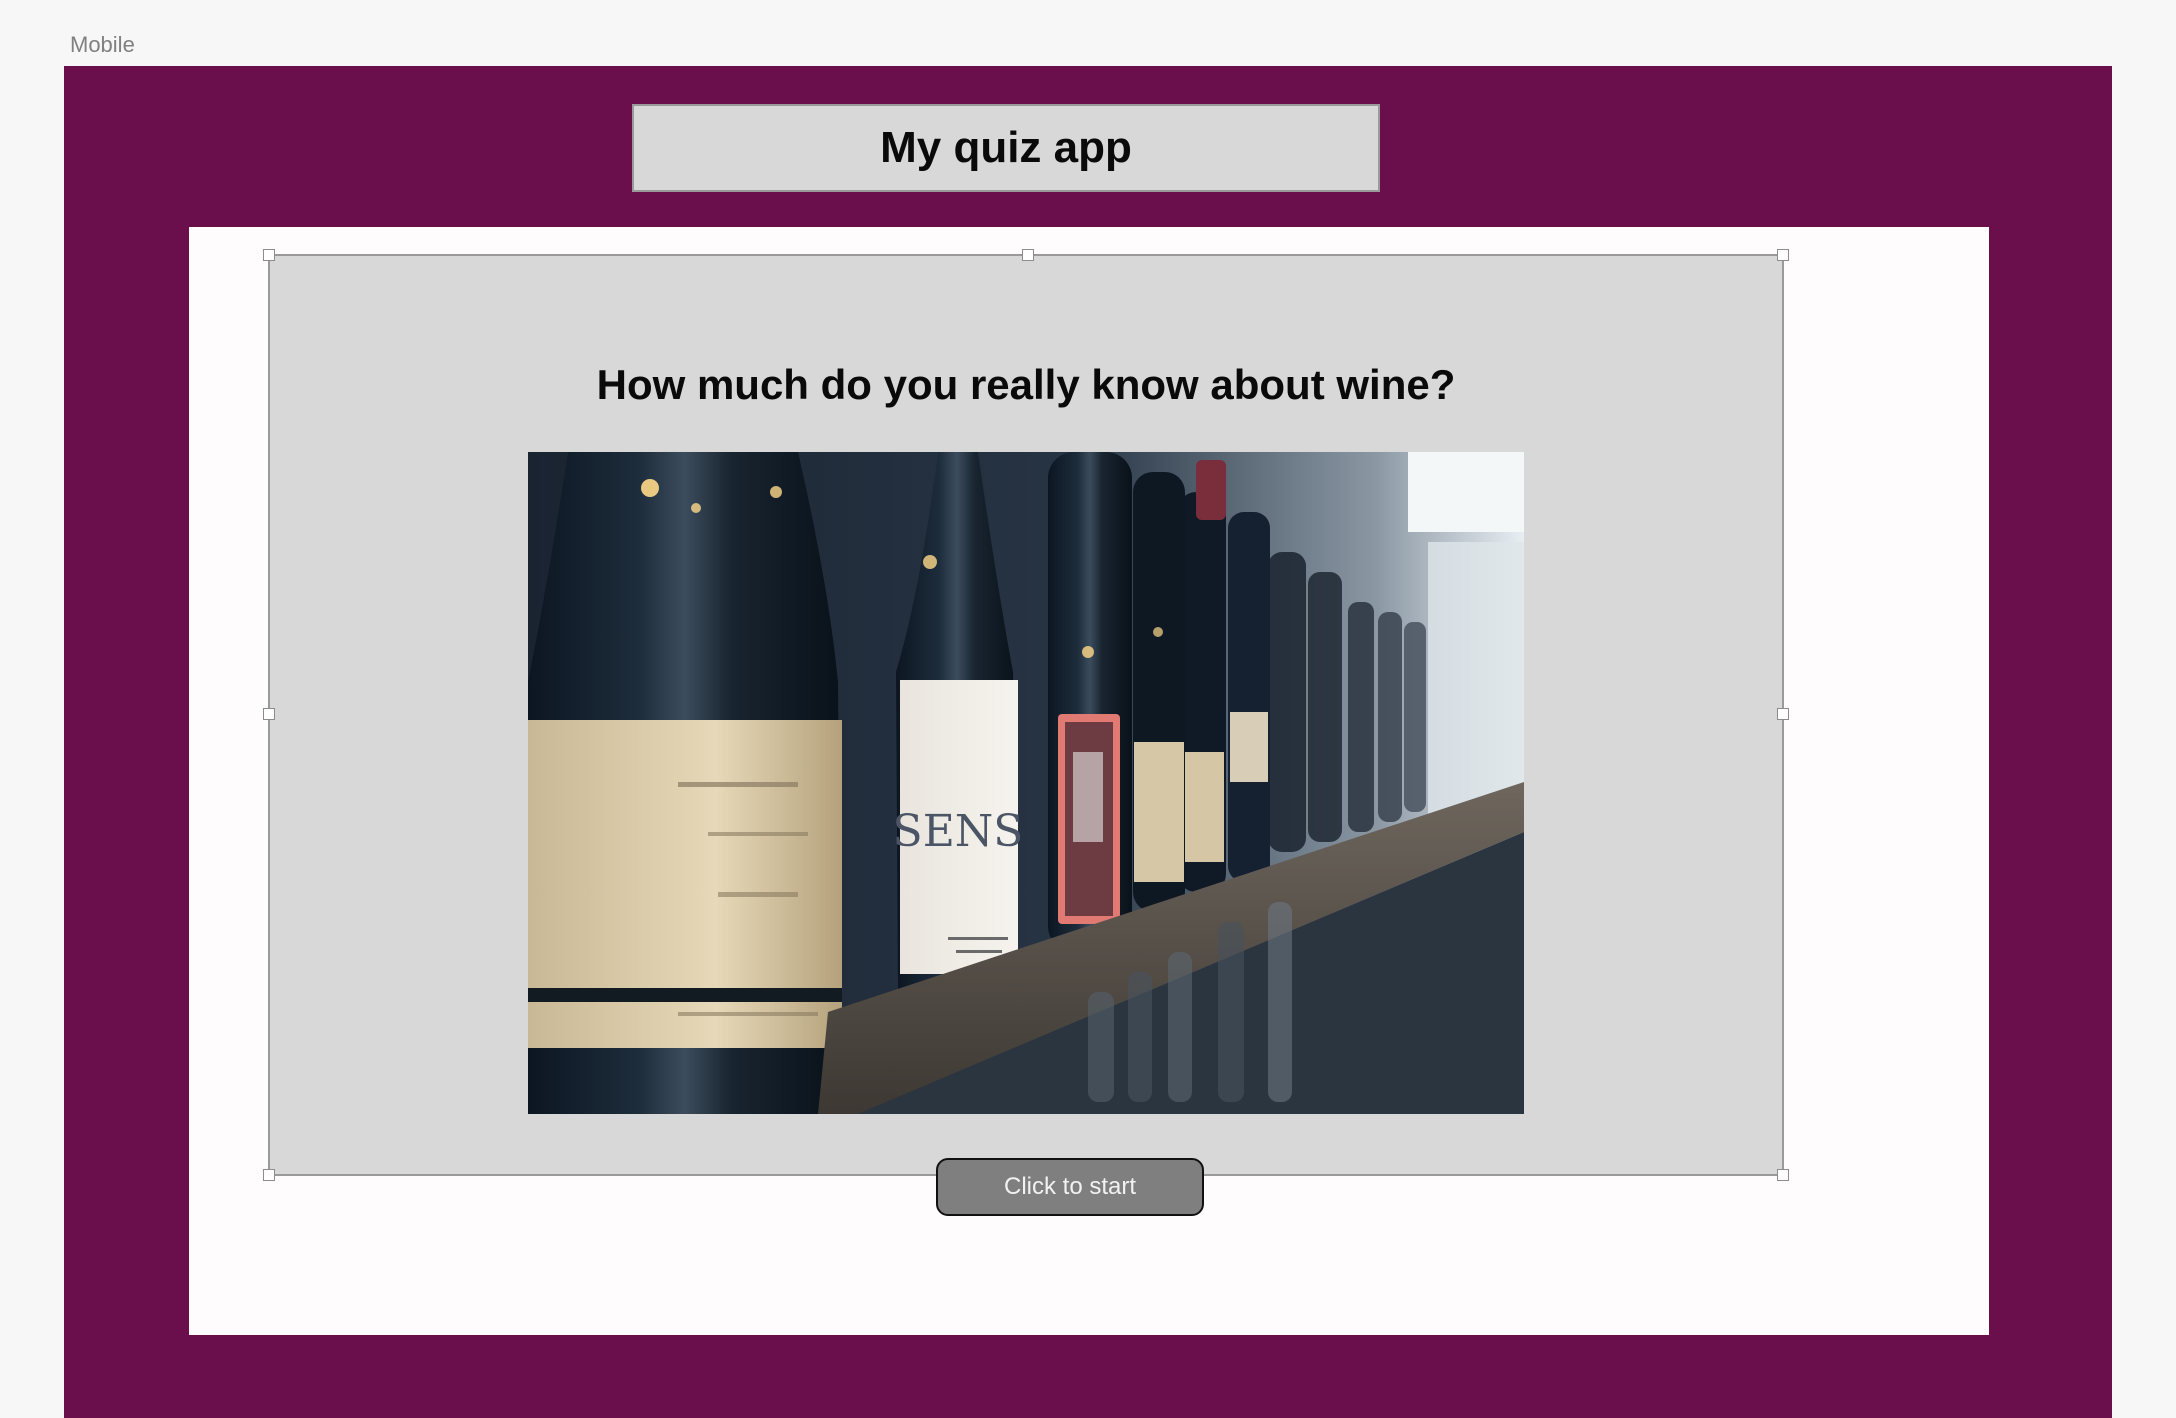 The width and height of the screenshot is (2176, 1418). Describe the element at coordinates (1028, 255) in the screenshot. I see `resize-handle-top-center` at that location.